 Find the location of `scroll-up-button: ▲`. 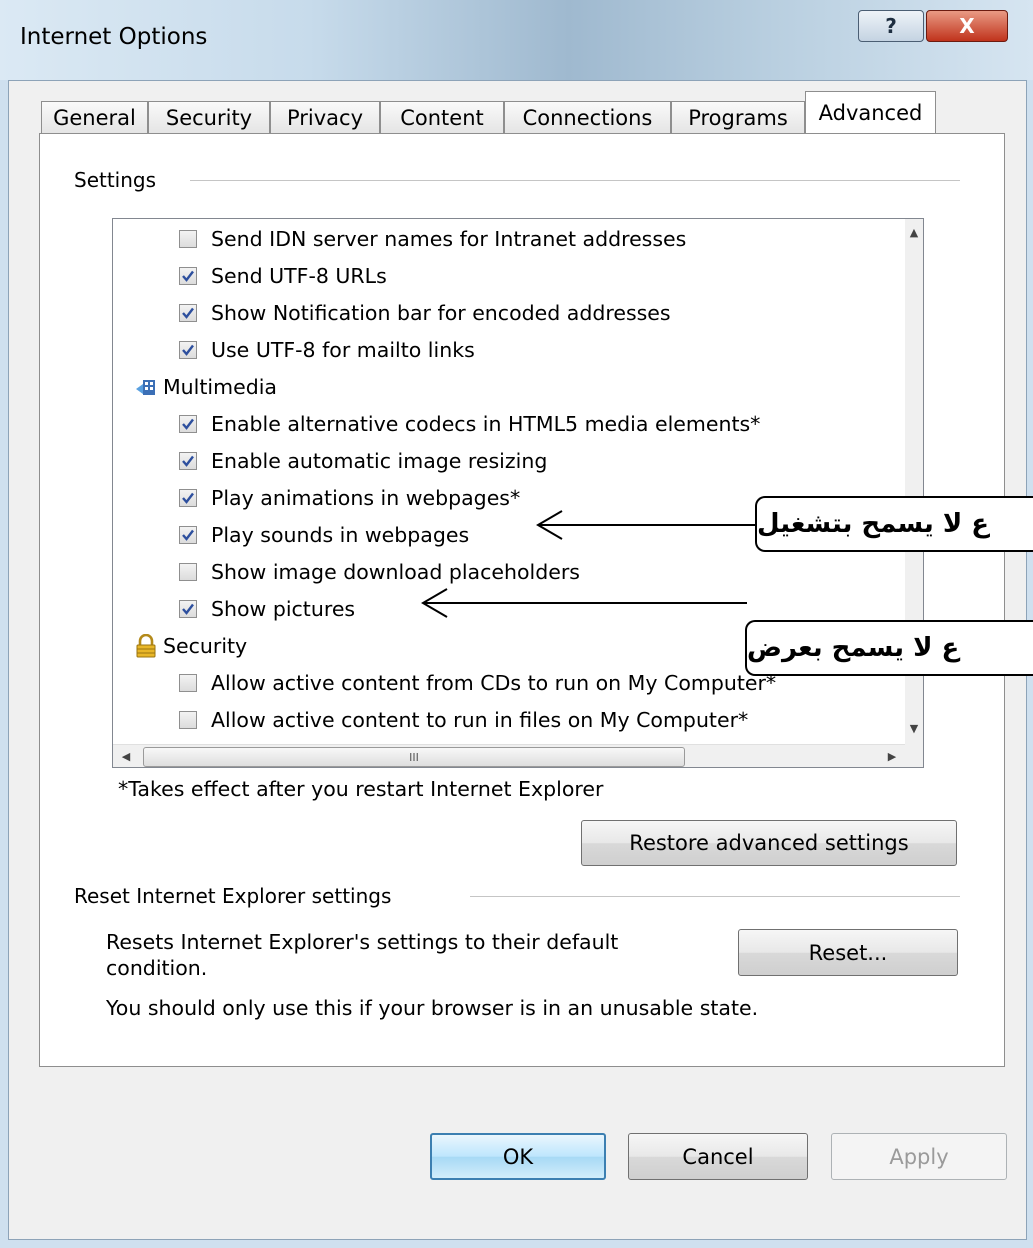

scroll-up-button: ▲ is located at coordinates (914, 232).